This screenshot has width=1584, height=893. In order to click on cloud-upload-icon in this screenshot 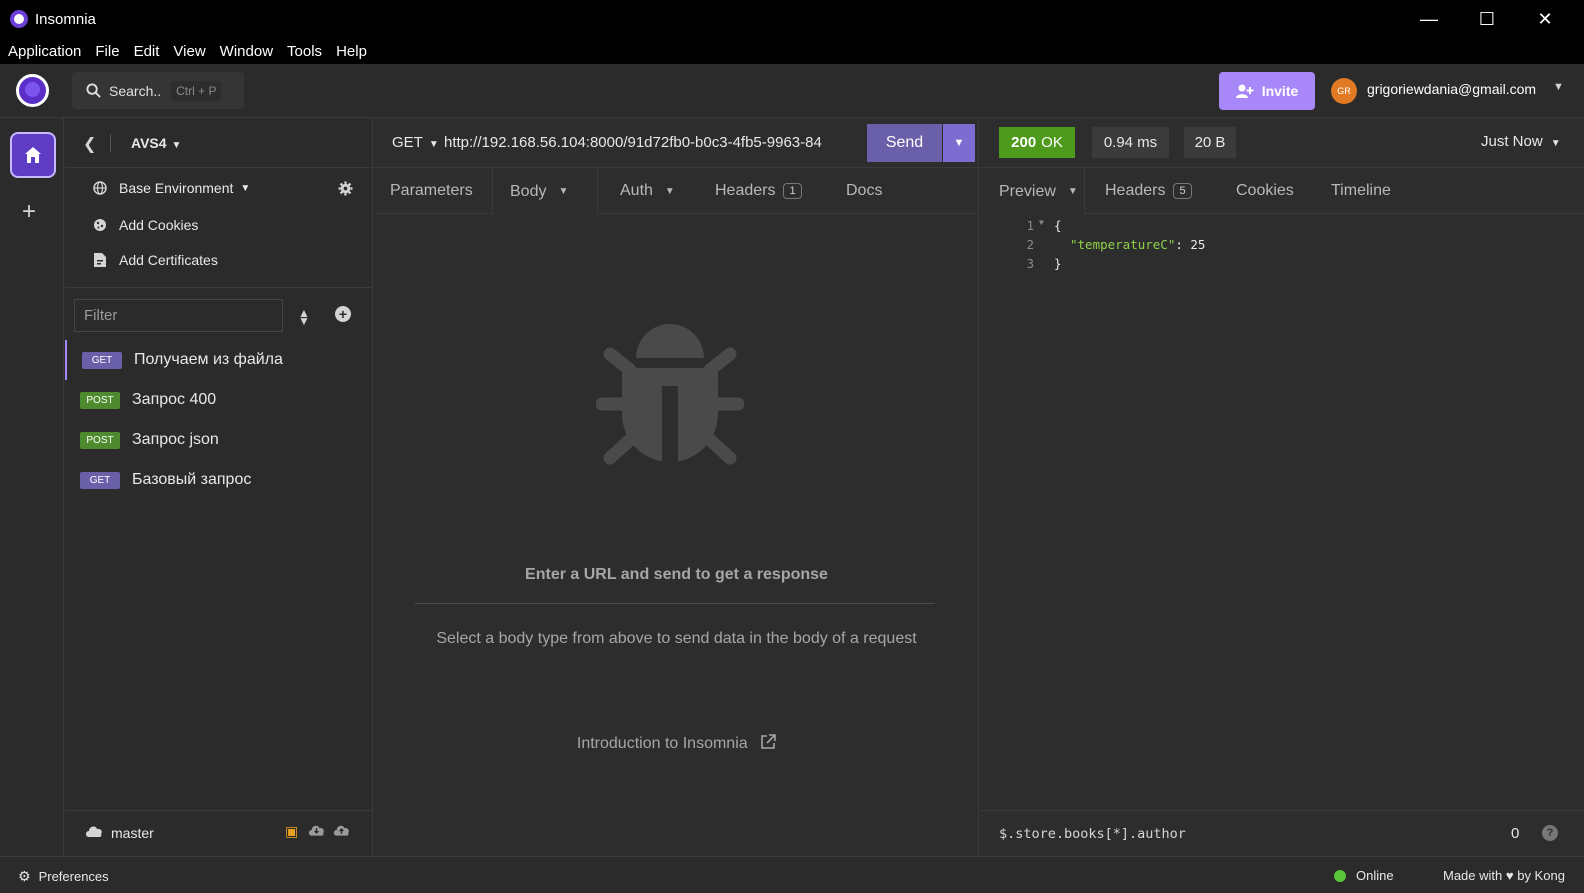, I will do `click(341, 831)`.